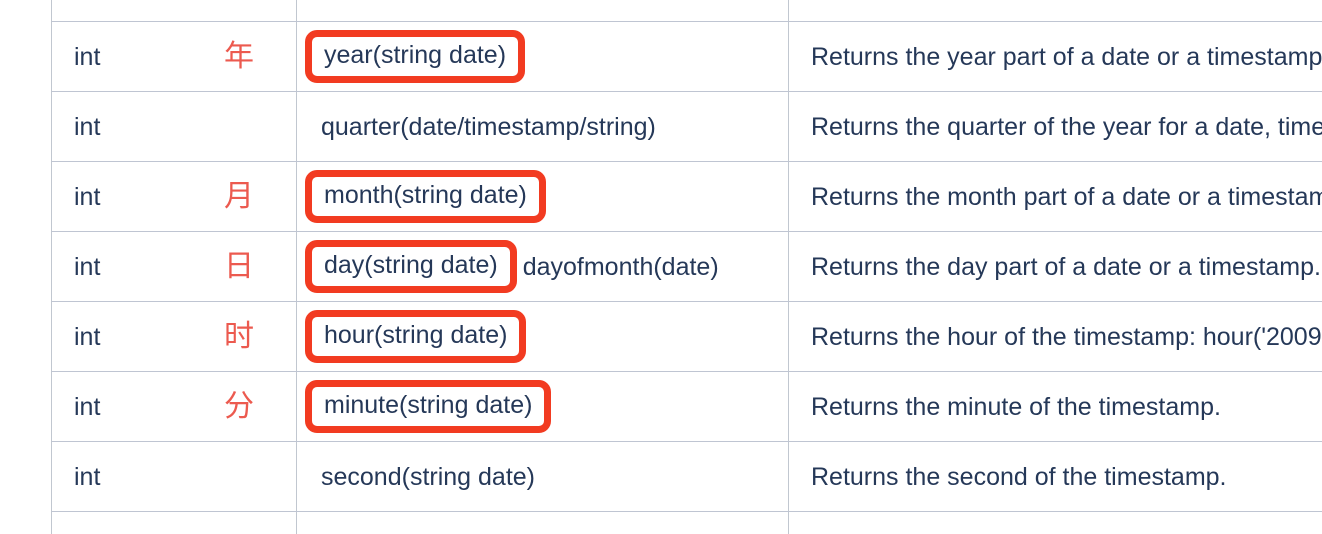  I want to click on cell-return-type: int 时, so click(174, 336).